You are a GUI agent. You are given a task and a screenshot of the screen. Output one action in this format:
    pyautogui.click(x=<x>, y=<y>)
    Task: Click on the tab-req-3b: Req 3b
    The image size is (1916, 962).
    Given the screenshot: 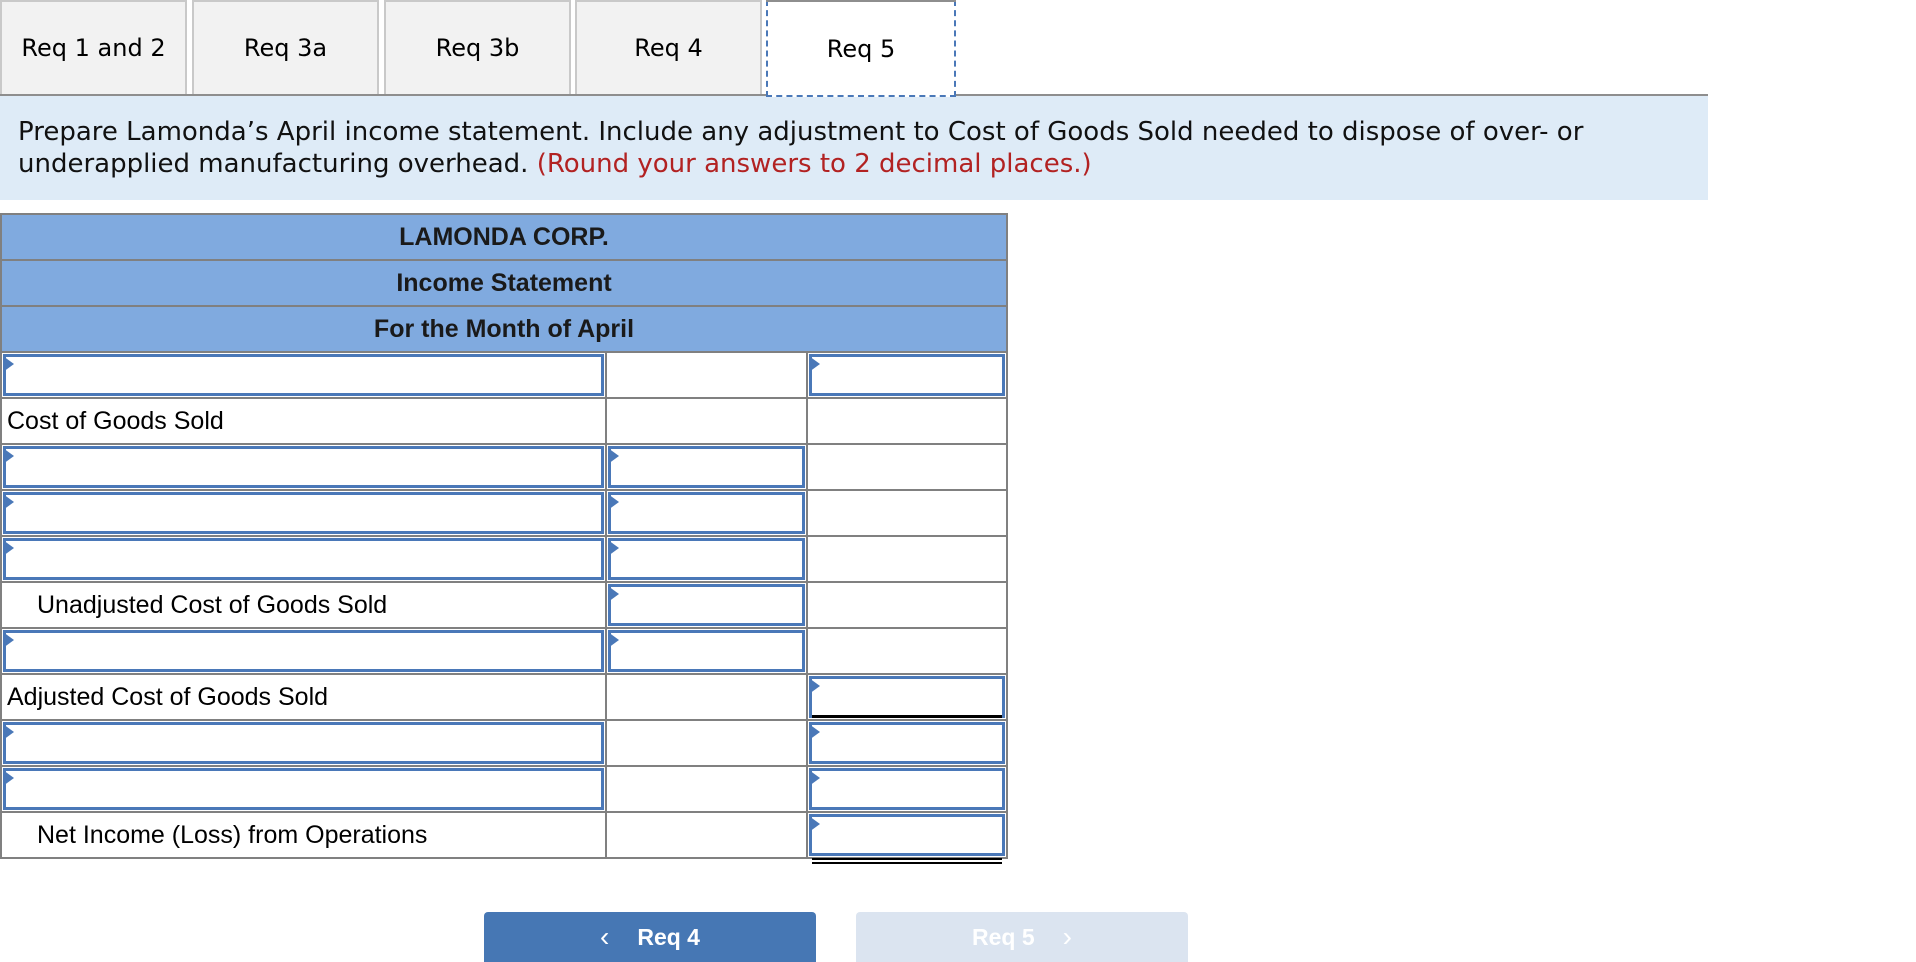 What is the action you would take?
    pyautogui.click(x=477, y=47)
    